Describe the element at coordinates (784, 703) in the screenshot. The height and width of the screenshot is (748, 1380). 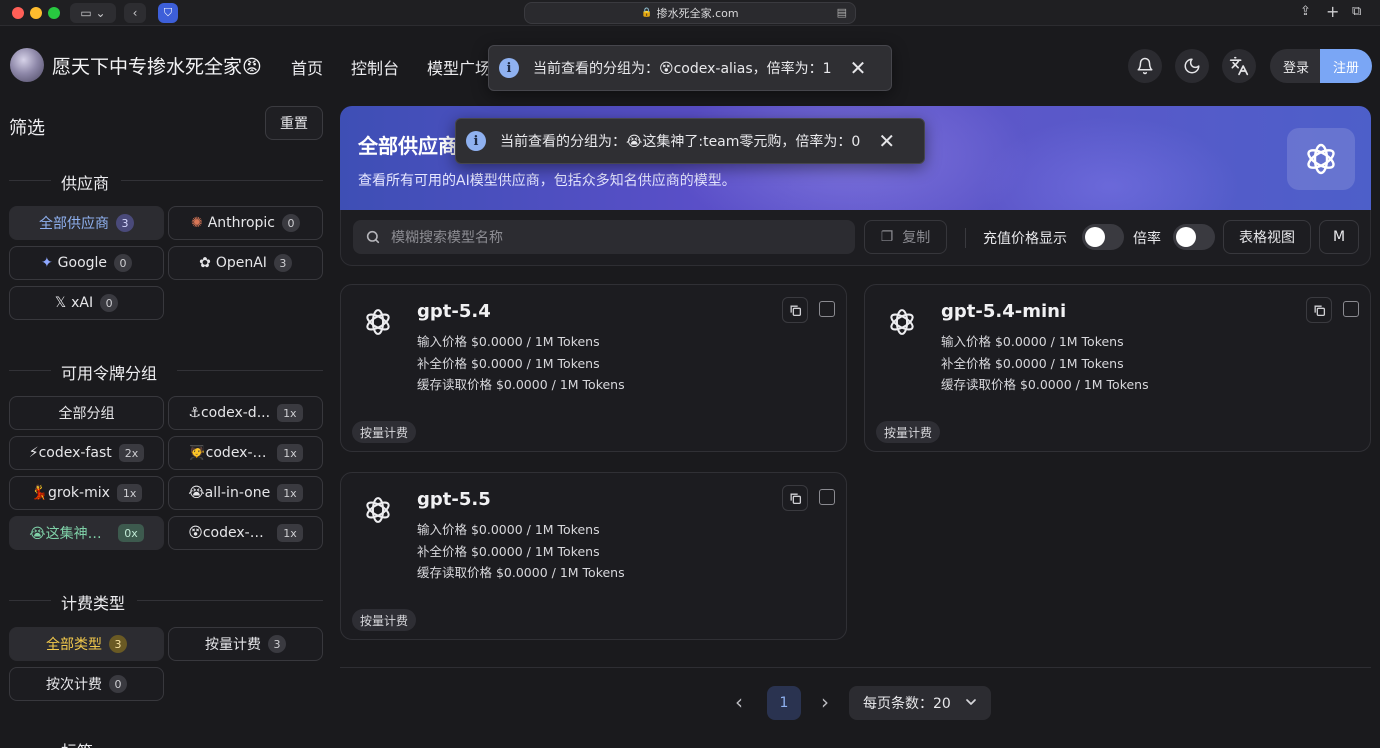
I see `page-number-current: 1` at that location.